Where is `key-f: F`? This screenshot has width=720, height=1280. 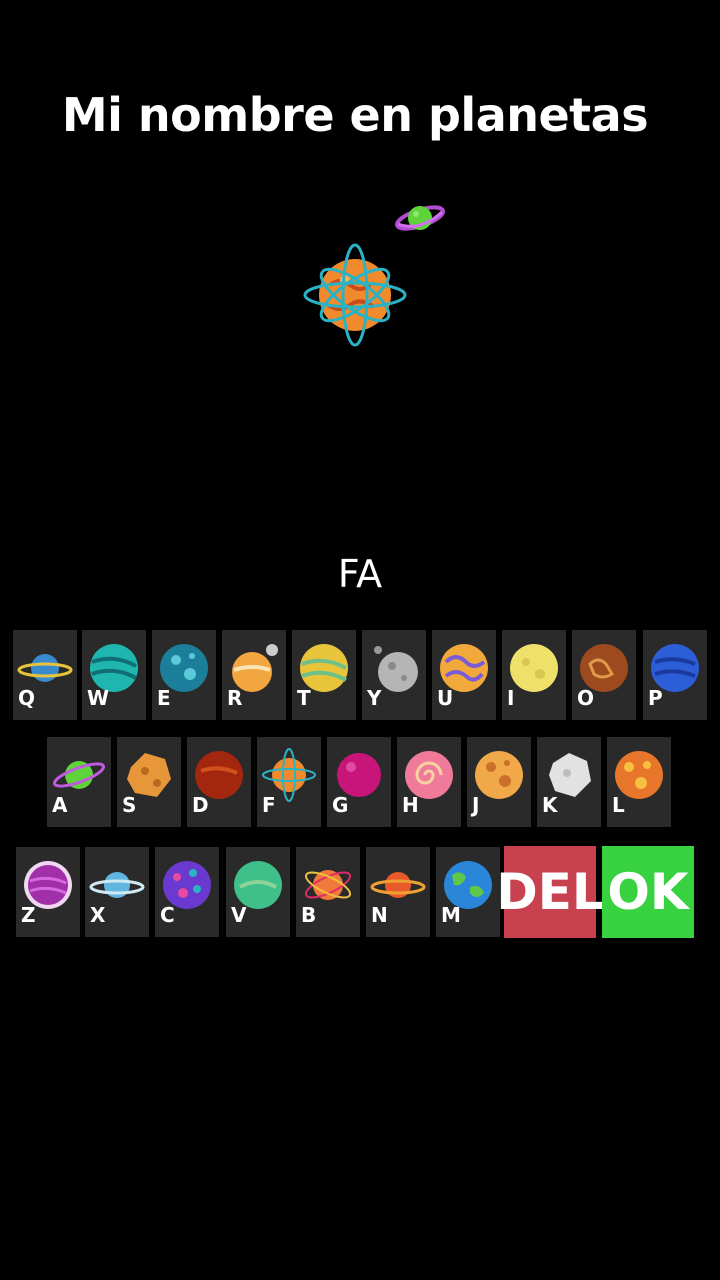 key-f: F is located at coordinates (289, 782).